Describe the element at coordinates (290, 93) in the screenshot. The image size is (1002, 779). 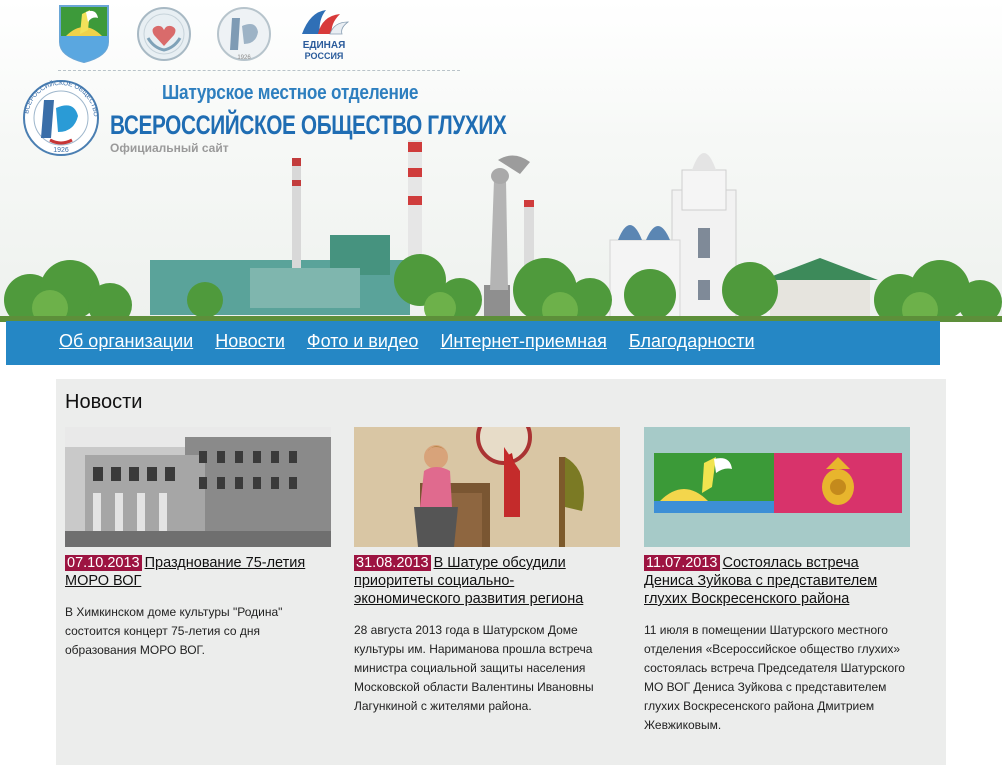
I see `organization-subtitle: Шатурское местное отделение` at that location.